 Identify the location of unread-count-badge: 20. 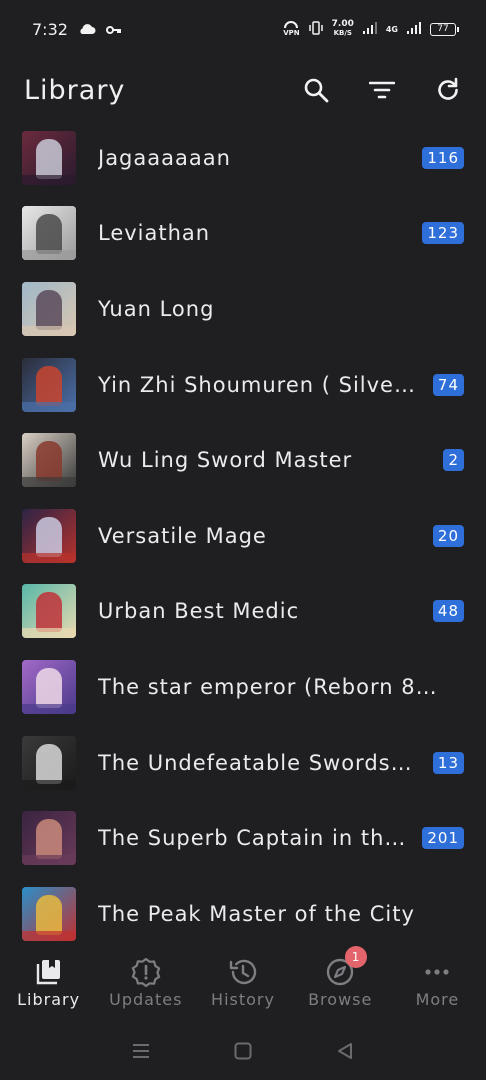
(448, 535).